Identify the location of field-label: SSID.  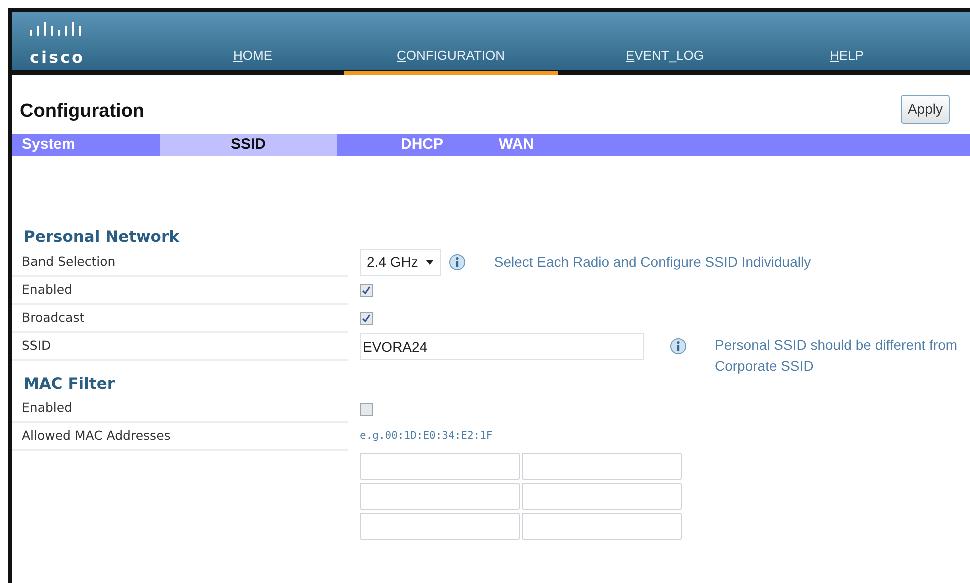
(180, 346).